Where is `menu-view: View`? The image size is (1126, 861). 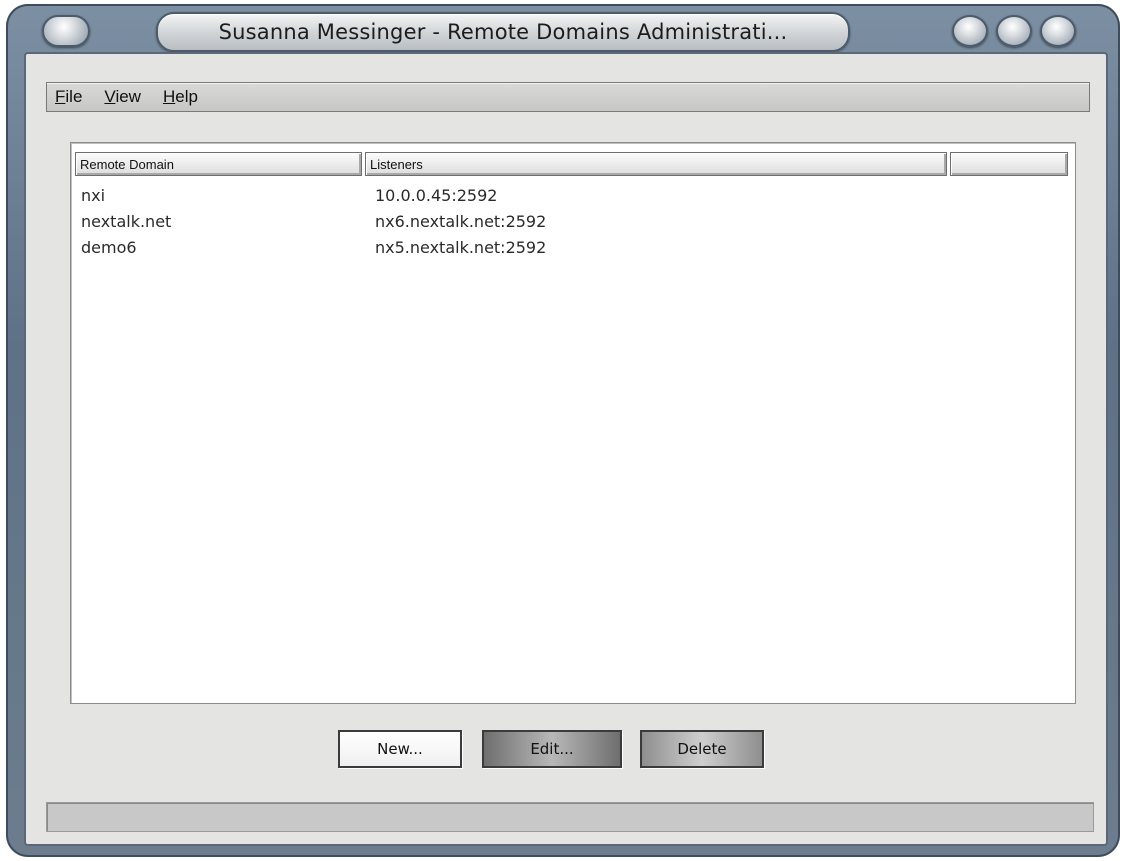
menu-view: View is located at coordinates (122, 97).